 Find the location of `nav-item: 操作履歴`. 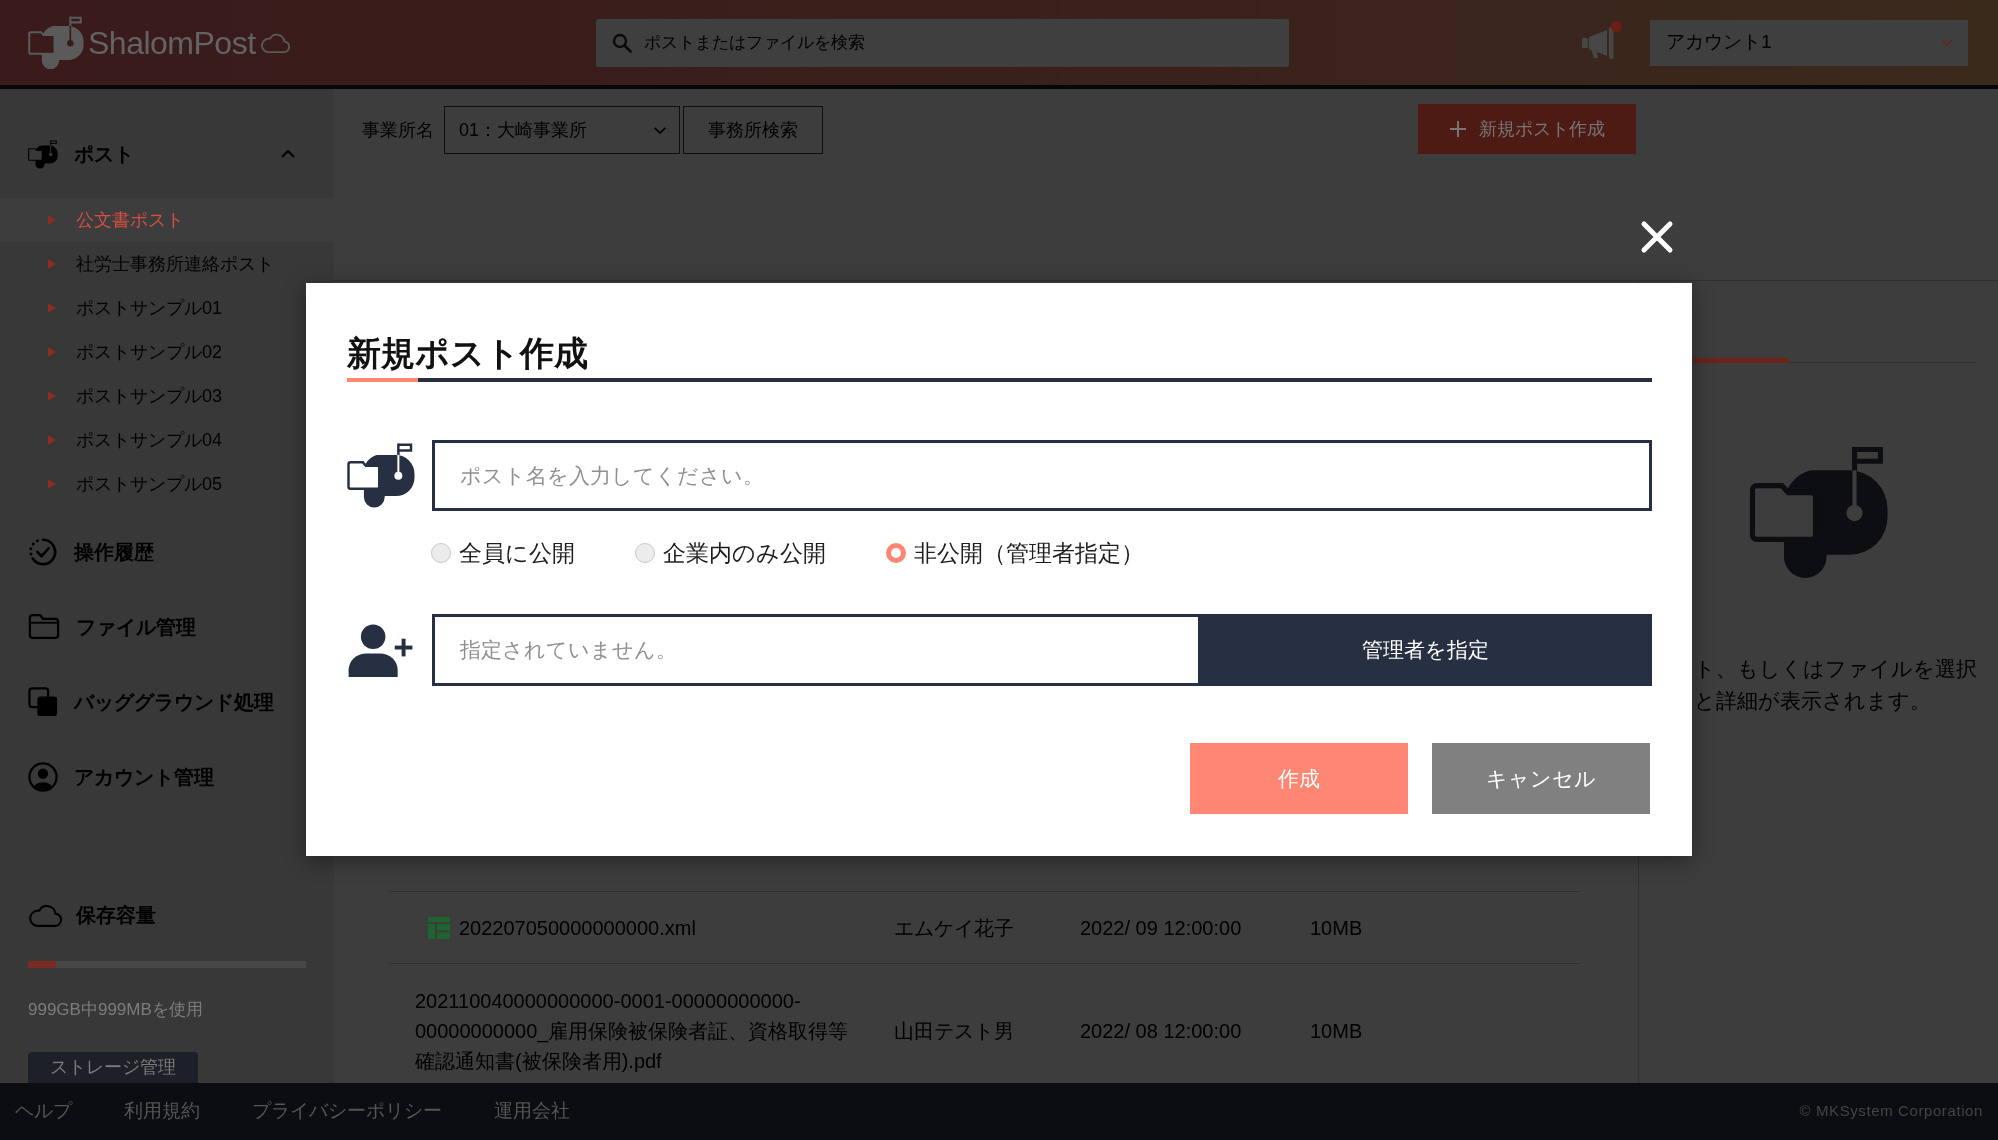

nav-item: 操作履歴 is located at coordinates (114, 551).